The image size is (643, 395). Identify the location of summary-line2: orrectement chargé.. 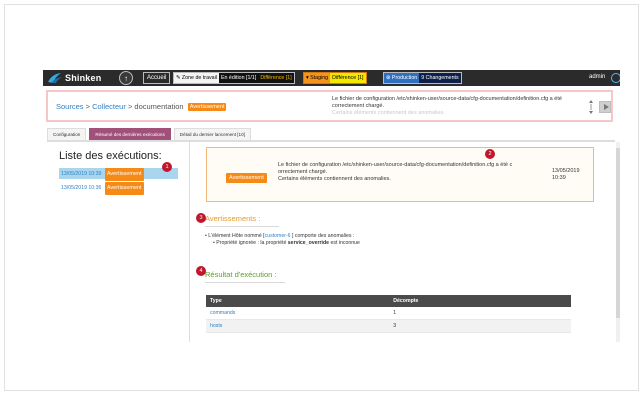
(303, 172).